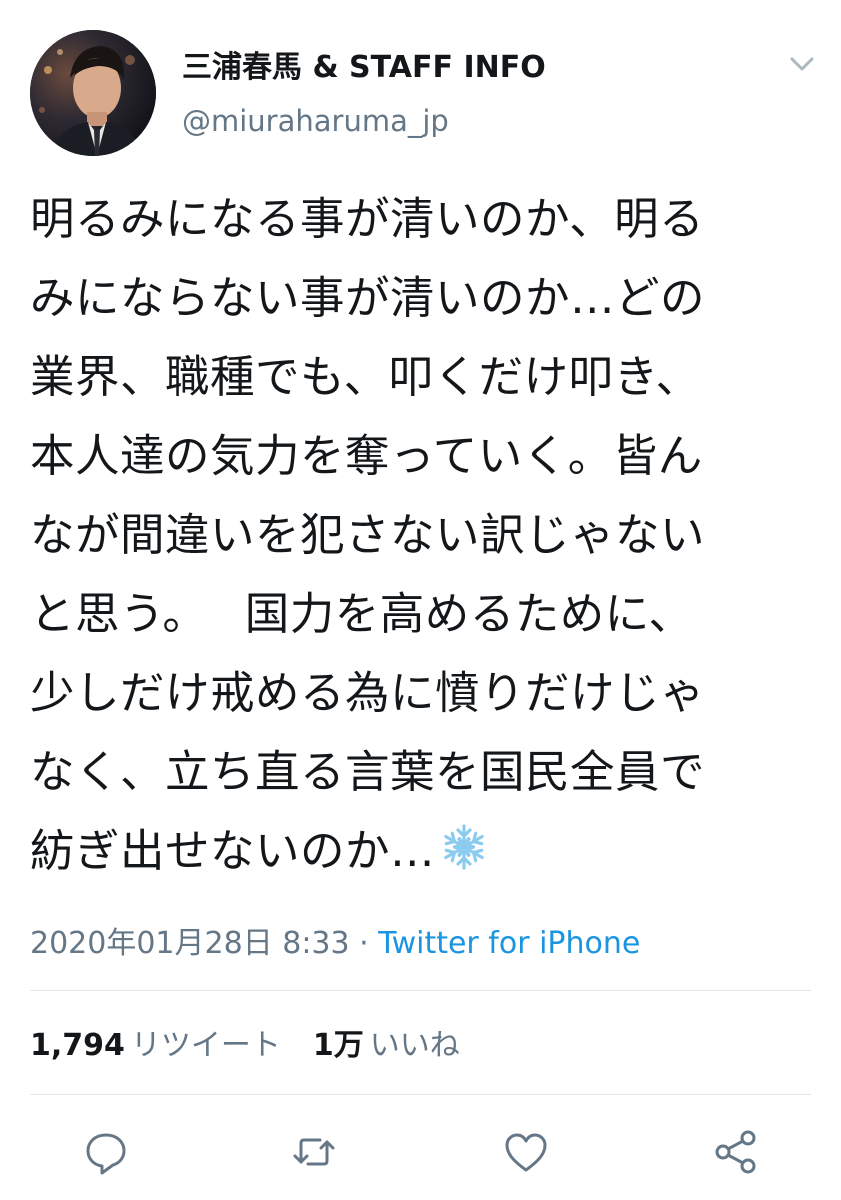  What do you see at coordinates (736, 1152) in the screenshot?
I see `share-icon` at bounding box center [736, 1152].